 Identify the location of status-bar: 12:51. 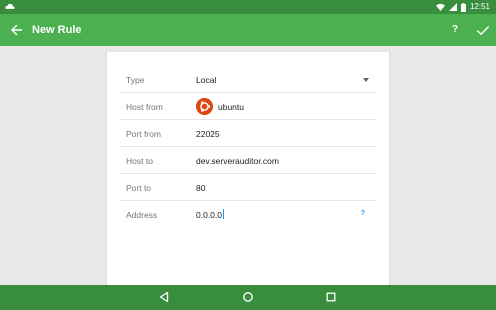
(248, 7).